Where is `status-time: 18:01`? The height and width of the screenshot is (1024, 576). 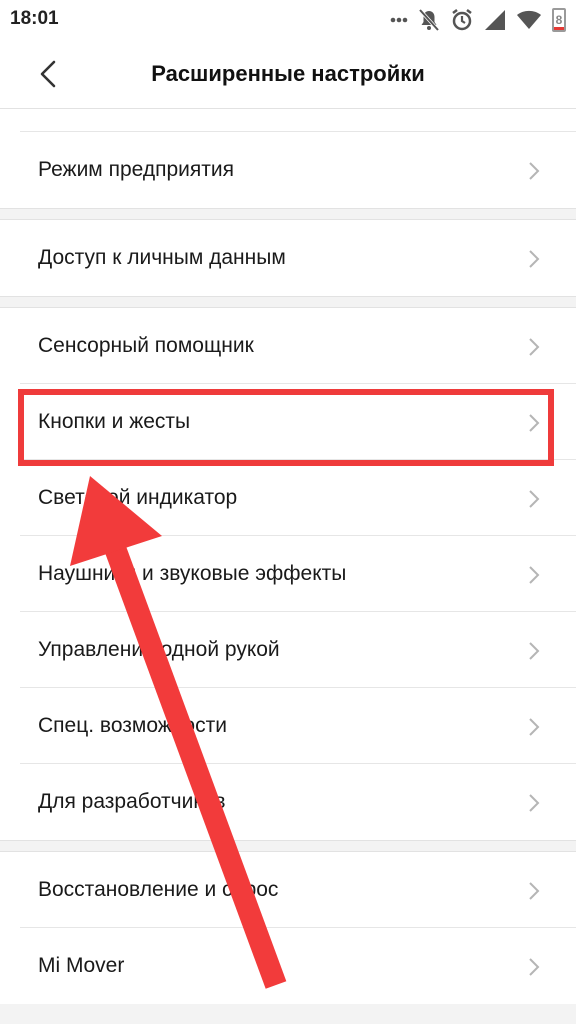 status-time: 18:01 is located at coordinates (34, 18).